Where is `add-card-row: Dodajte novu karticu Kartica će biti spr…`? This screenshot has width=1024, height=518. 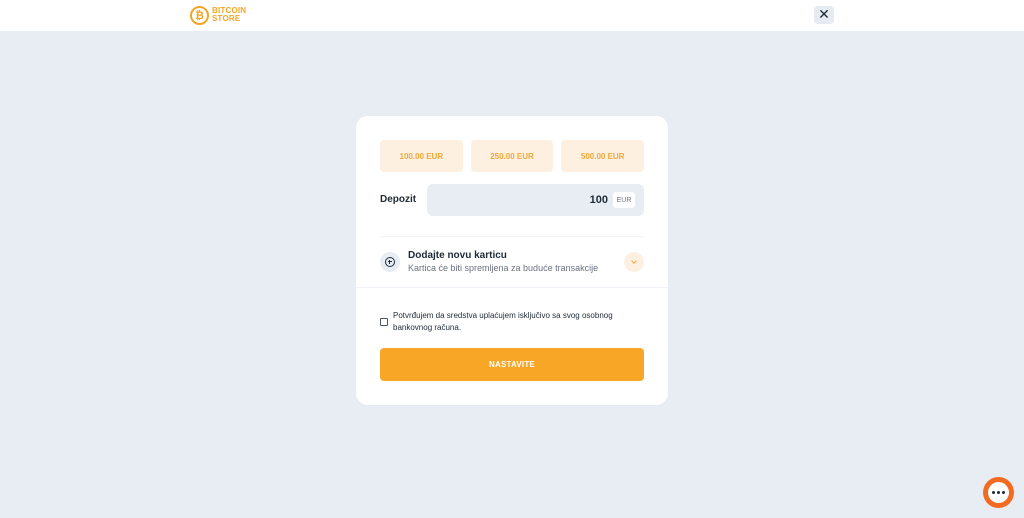
add-card-row: Dodajte novu karticu Kartica će biti spr… is located at coordinates (512, 263).